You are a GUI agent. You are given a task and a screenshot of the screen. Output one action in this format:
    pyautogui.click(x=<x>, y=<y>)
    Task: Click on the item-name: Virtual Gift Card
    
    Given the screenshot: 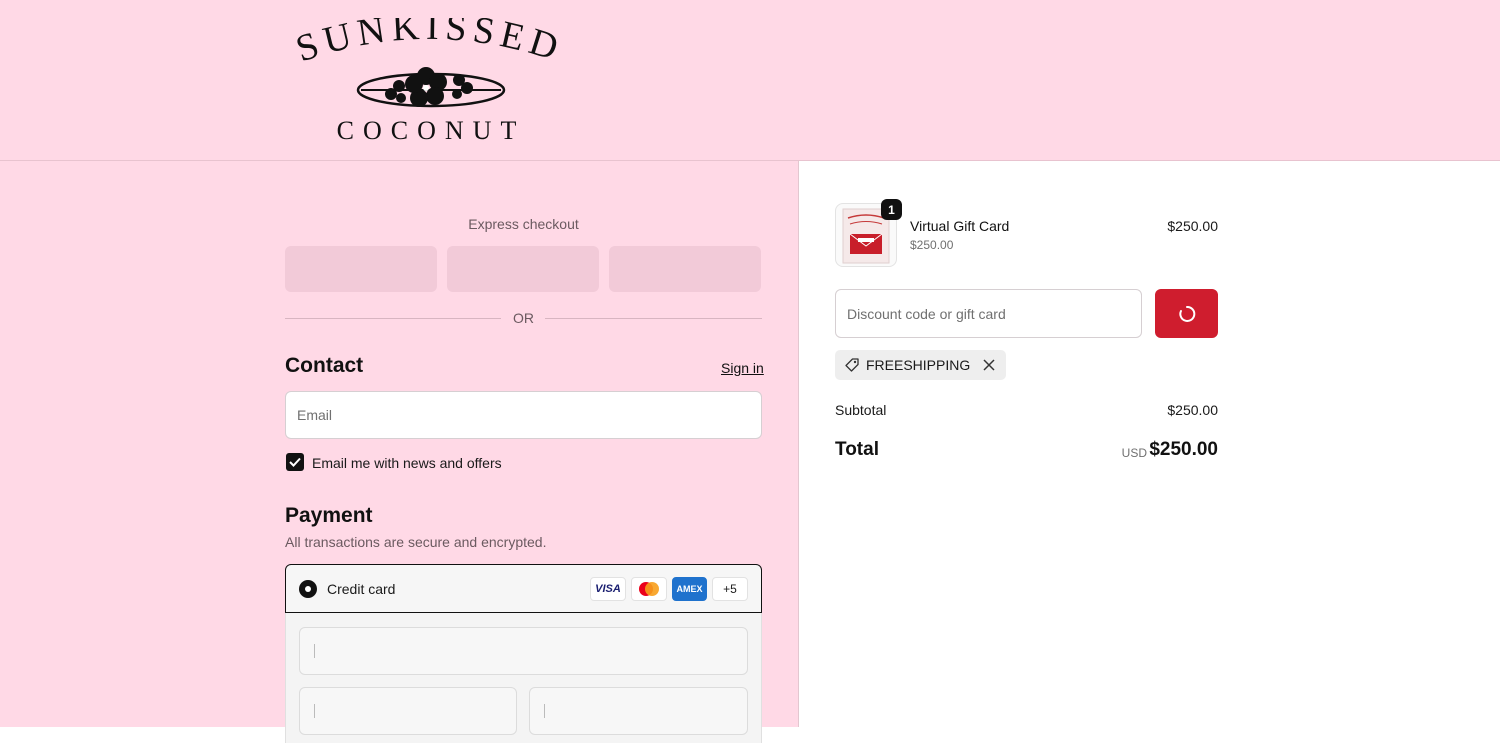 What is the action you would take?
    pyautogui.click(x=960, y=226)
    